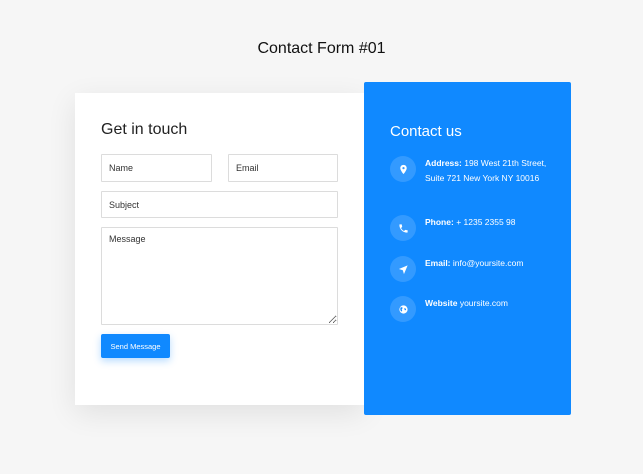 This screenshot has width=643, height=474. I want to click on email-text: Email: info@yoursite.com, so click(490, 263).